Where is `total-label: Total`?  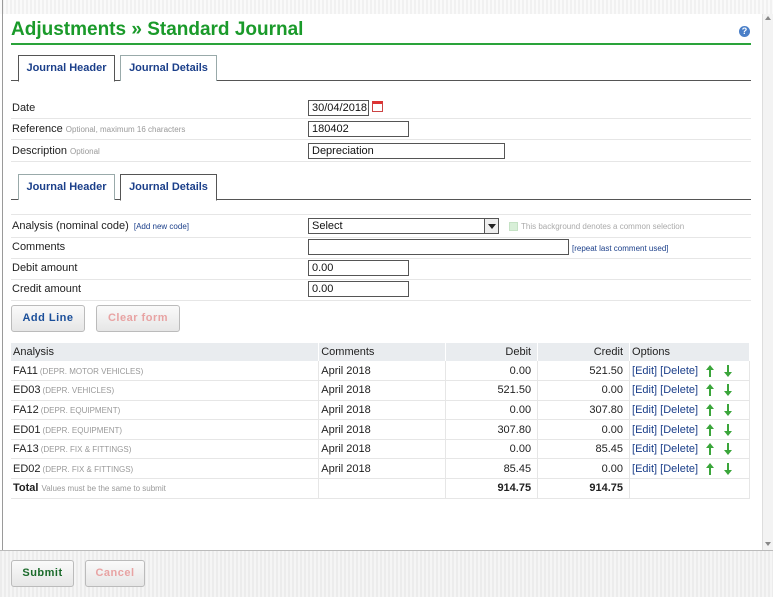
total-label: Total is located at coordinates (26, 488).